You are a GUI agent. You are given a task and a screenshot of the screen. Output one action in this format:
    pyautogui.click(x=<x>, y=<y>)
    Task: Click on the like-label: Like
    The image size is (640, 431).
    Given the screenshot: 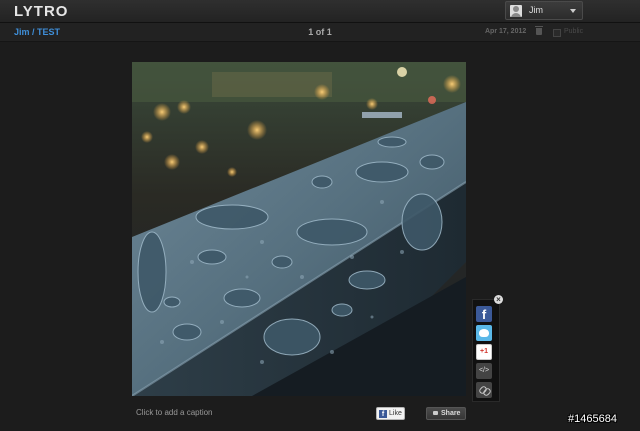 What is the action you would take?
    pyautogui.click(x=395, y=413)
    